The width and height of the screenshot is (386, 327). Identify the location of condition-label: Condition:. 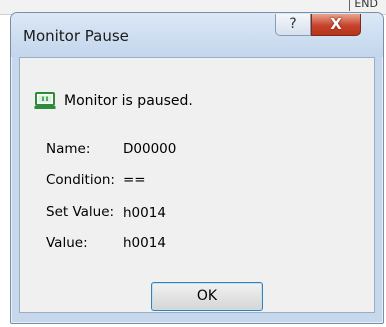
(80, 180).